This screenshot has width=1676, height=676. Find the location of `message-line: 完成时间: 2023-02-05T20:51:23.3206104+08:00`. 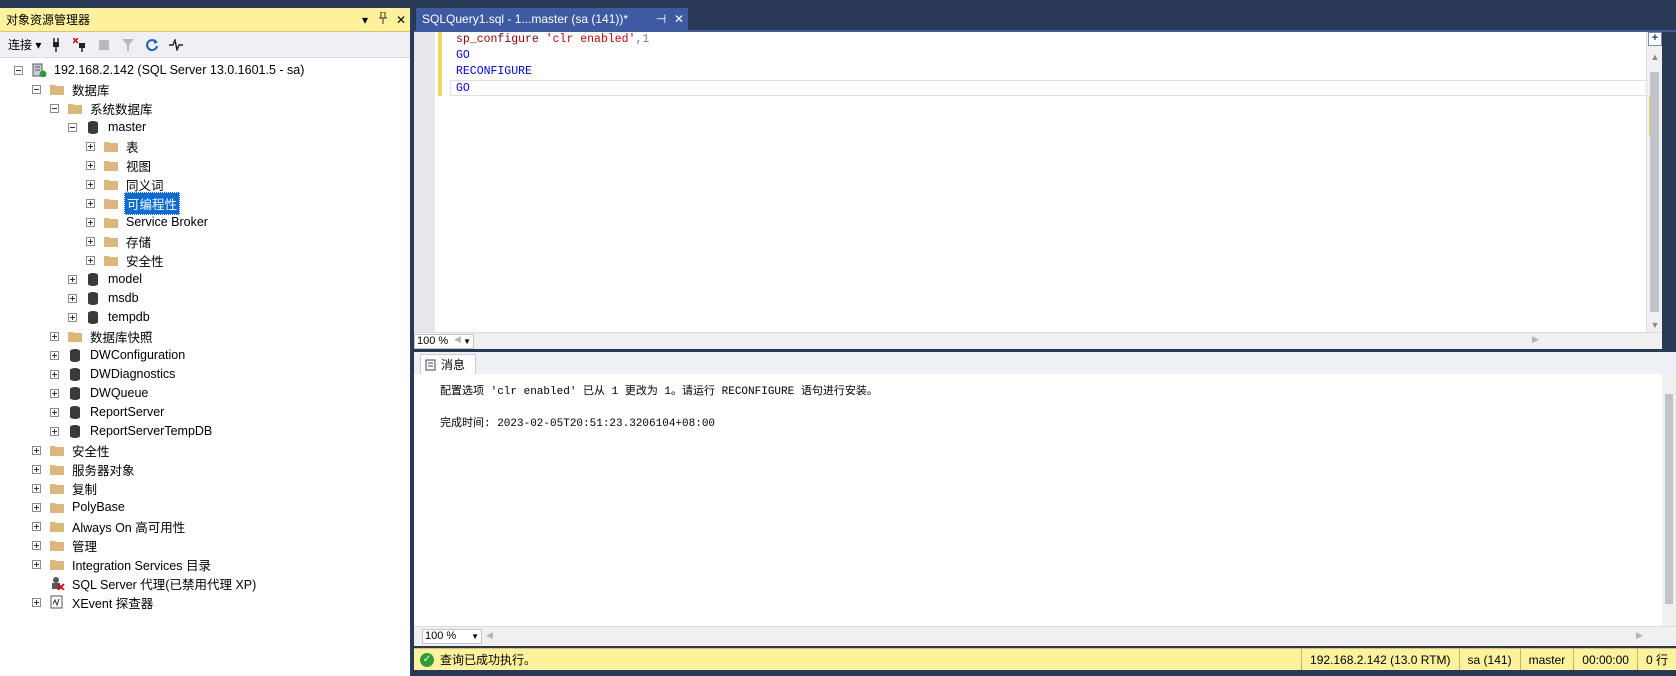

message-line: 完成时间: 2023-02-05T20:51:23.3206104+08:00 is located at coordinates (578, 424).